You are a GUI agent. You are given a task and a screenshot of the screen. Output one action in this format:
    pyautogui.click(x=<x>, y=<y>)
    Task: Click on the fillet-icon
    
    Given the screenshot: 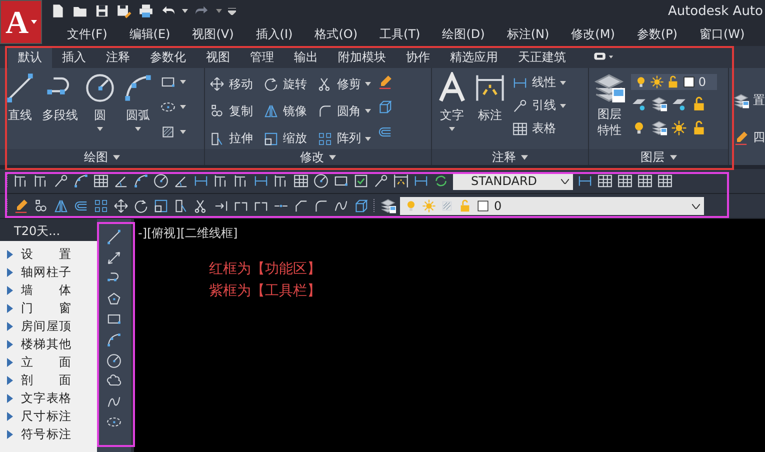 What is the action you would take?
    pyautogui.click(x=321, y=206)
    